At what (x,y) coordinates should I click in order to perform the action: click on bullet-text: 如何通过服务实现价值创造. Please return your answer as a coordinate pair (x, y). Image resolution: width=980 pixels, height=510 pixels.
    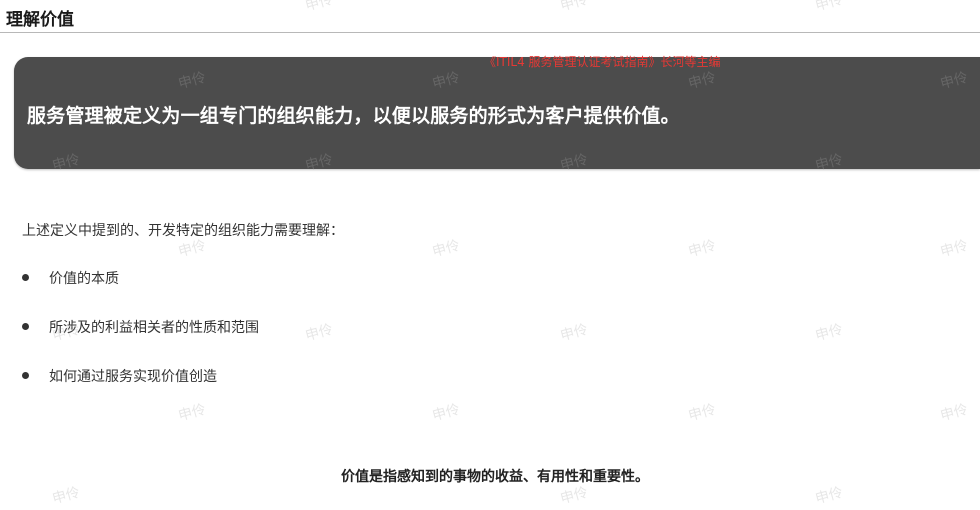
    Looking at the image, I should click on (133, 377).